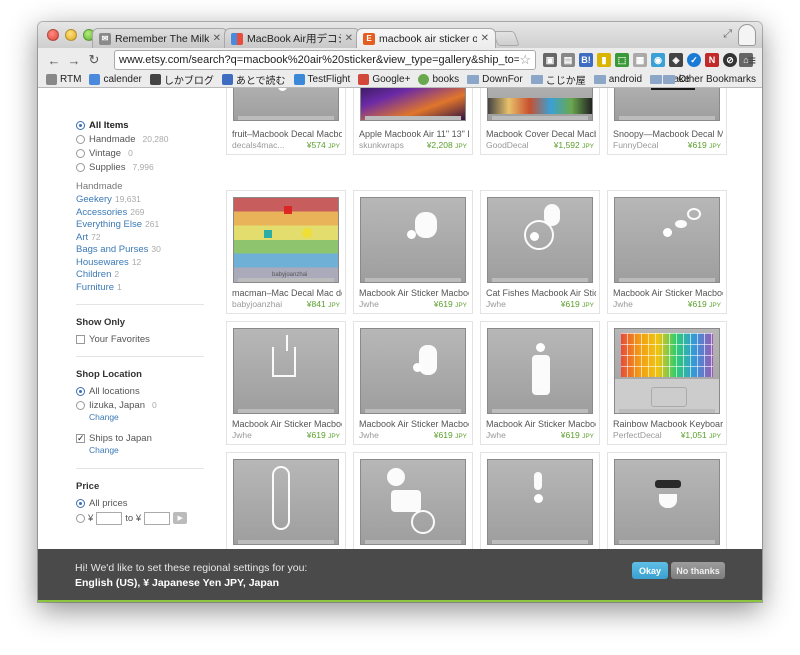 The height and width of the screenshot is (655, 800). I want to click on max-price-input, so click(157, 518).